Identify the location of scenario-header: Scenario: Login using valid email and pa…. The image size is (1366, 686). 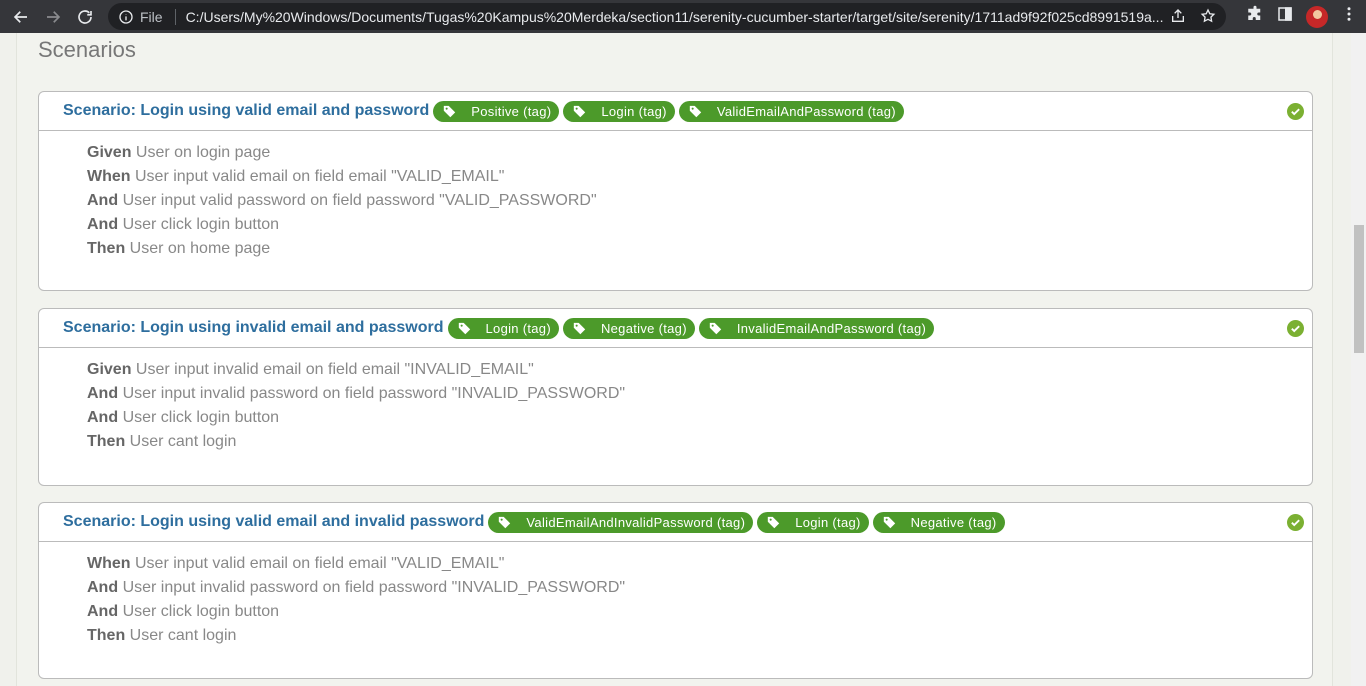
(675, 111).